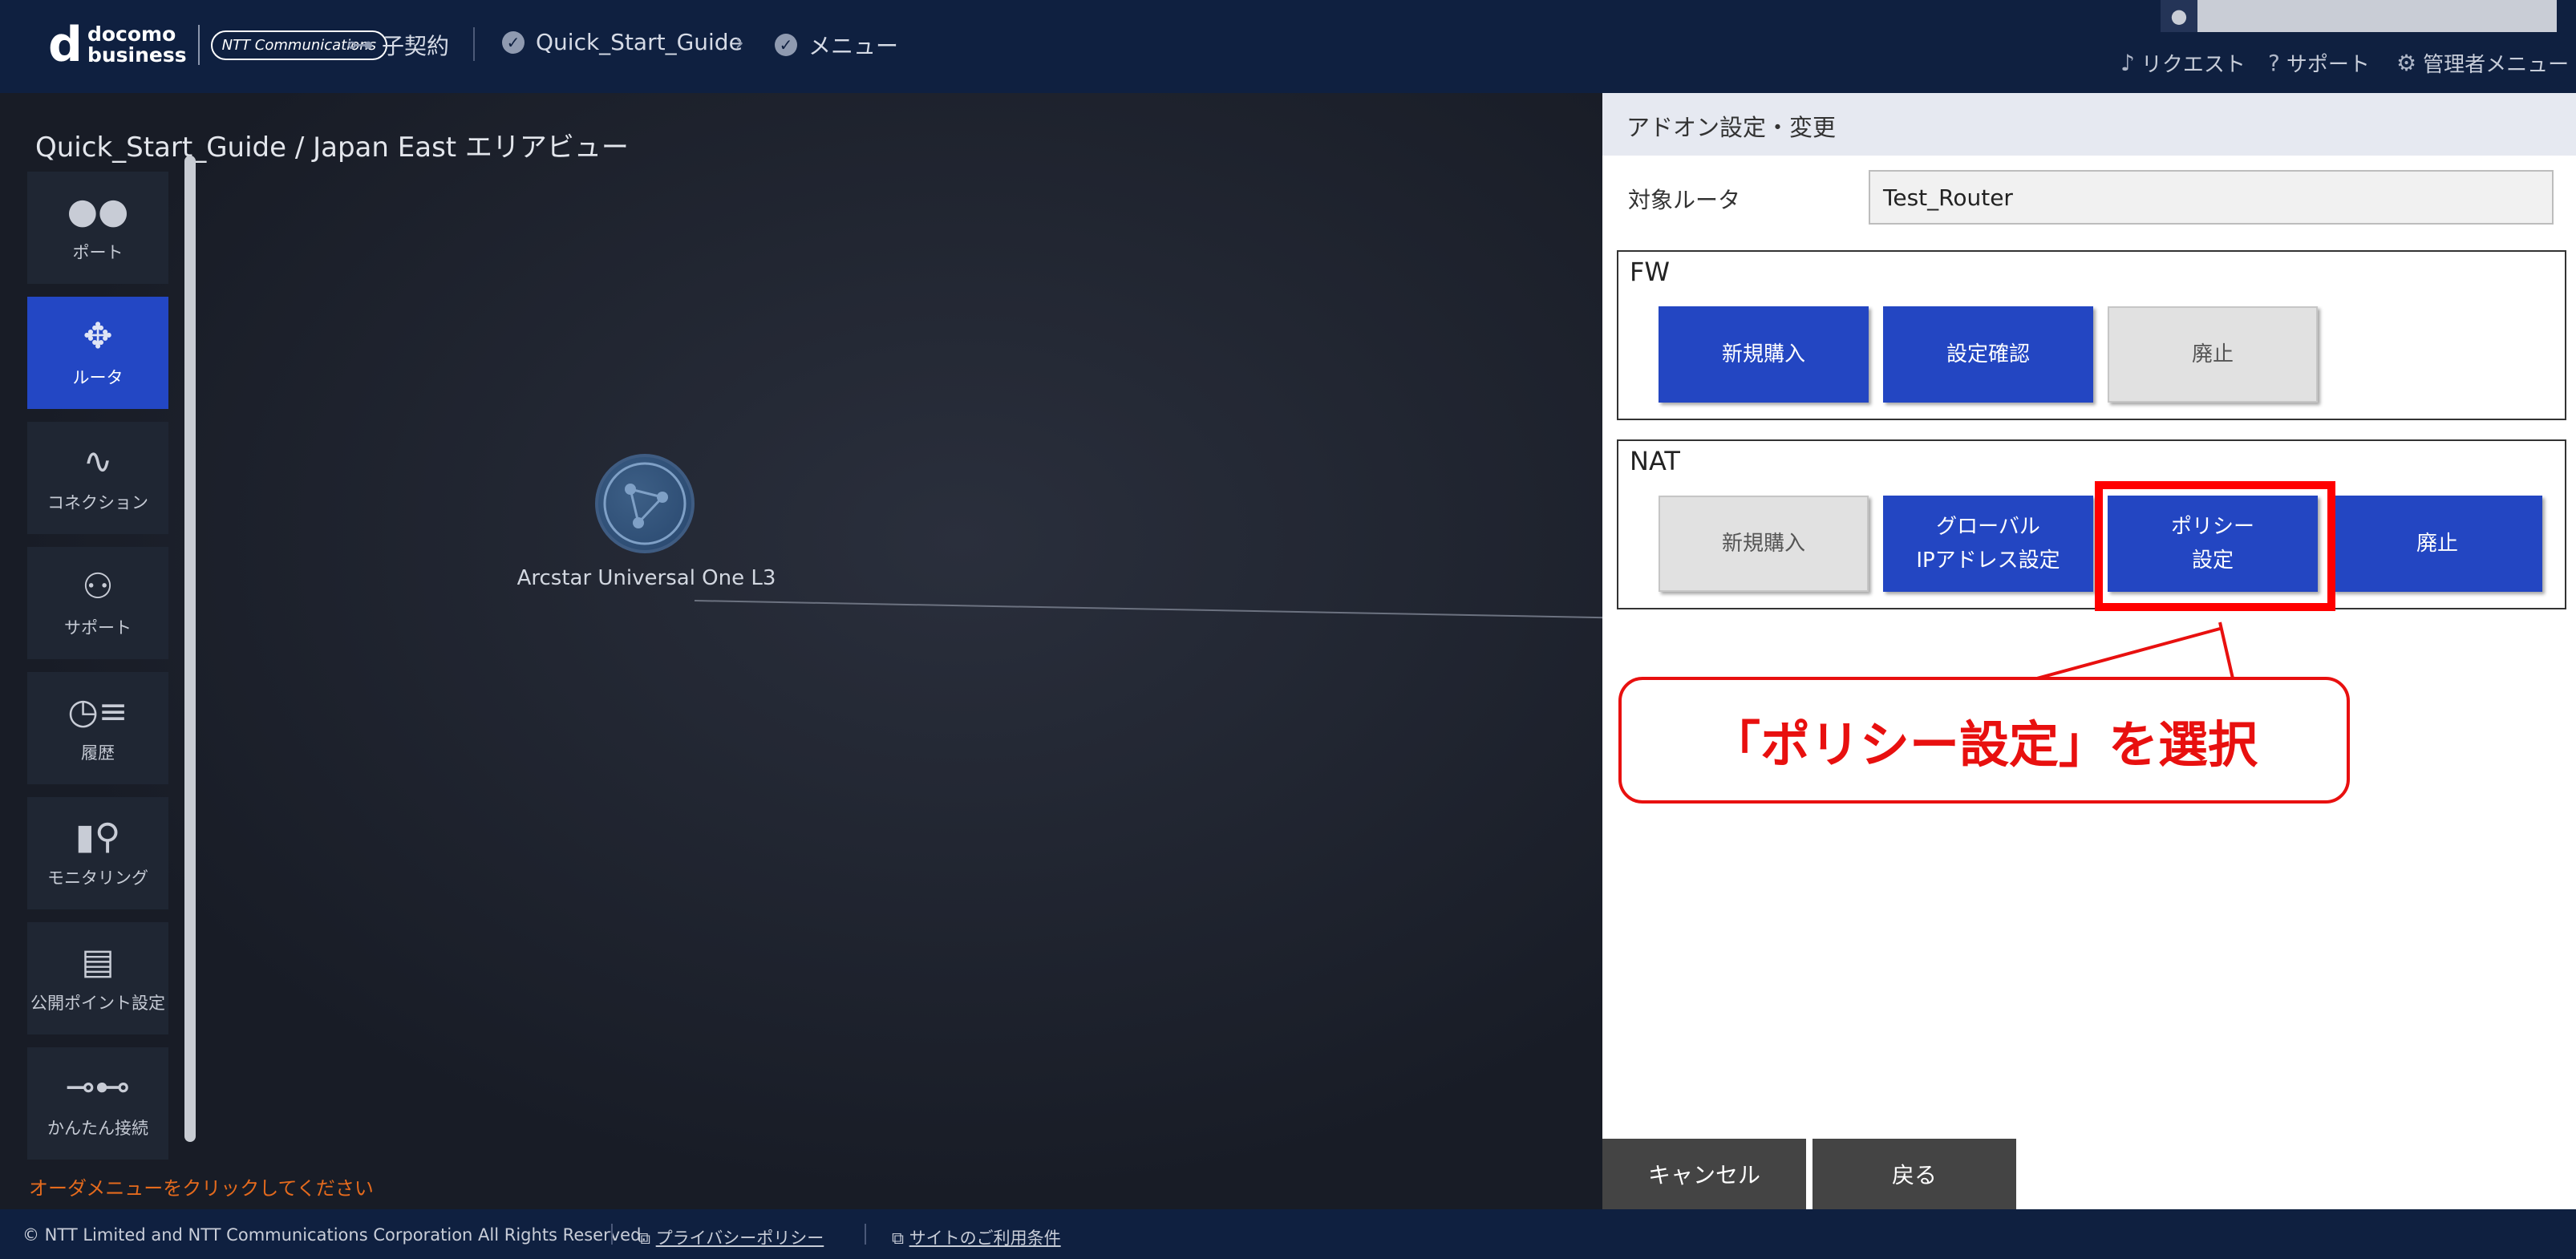 This screenshot has width=2576, height=1259. Describe the element at coordinates (416, 46) in the screenshot. I see `contract-label: 子契約` at that location.